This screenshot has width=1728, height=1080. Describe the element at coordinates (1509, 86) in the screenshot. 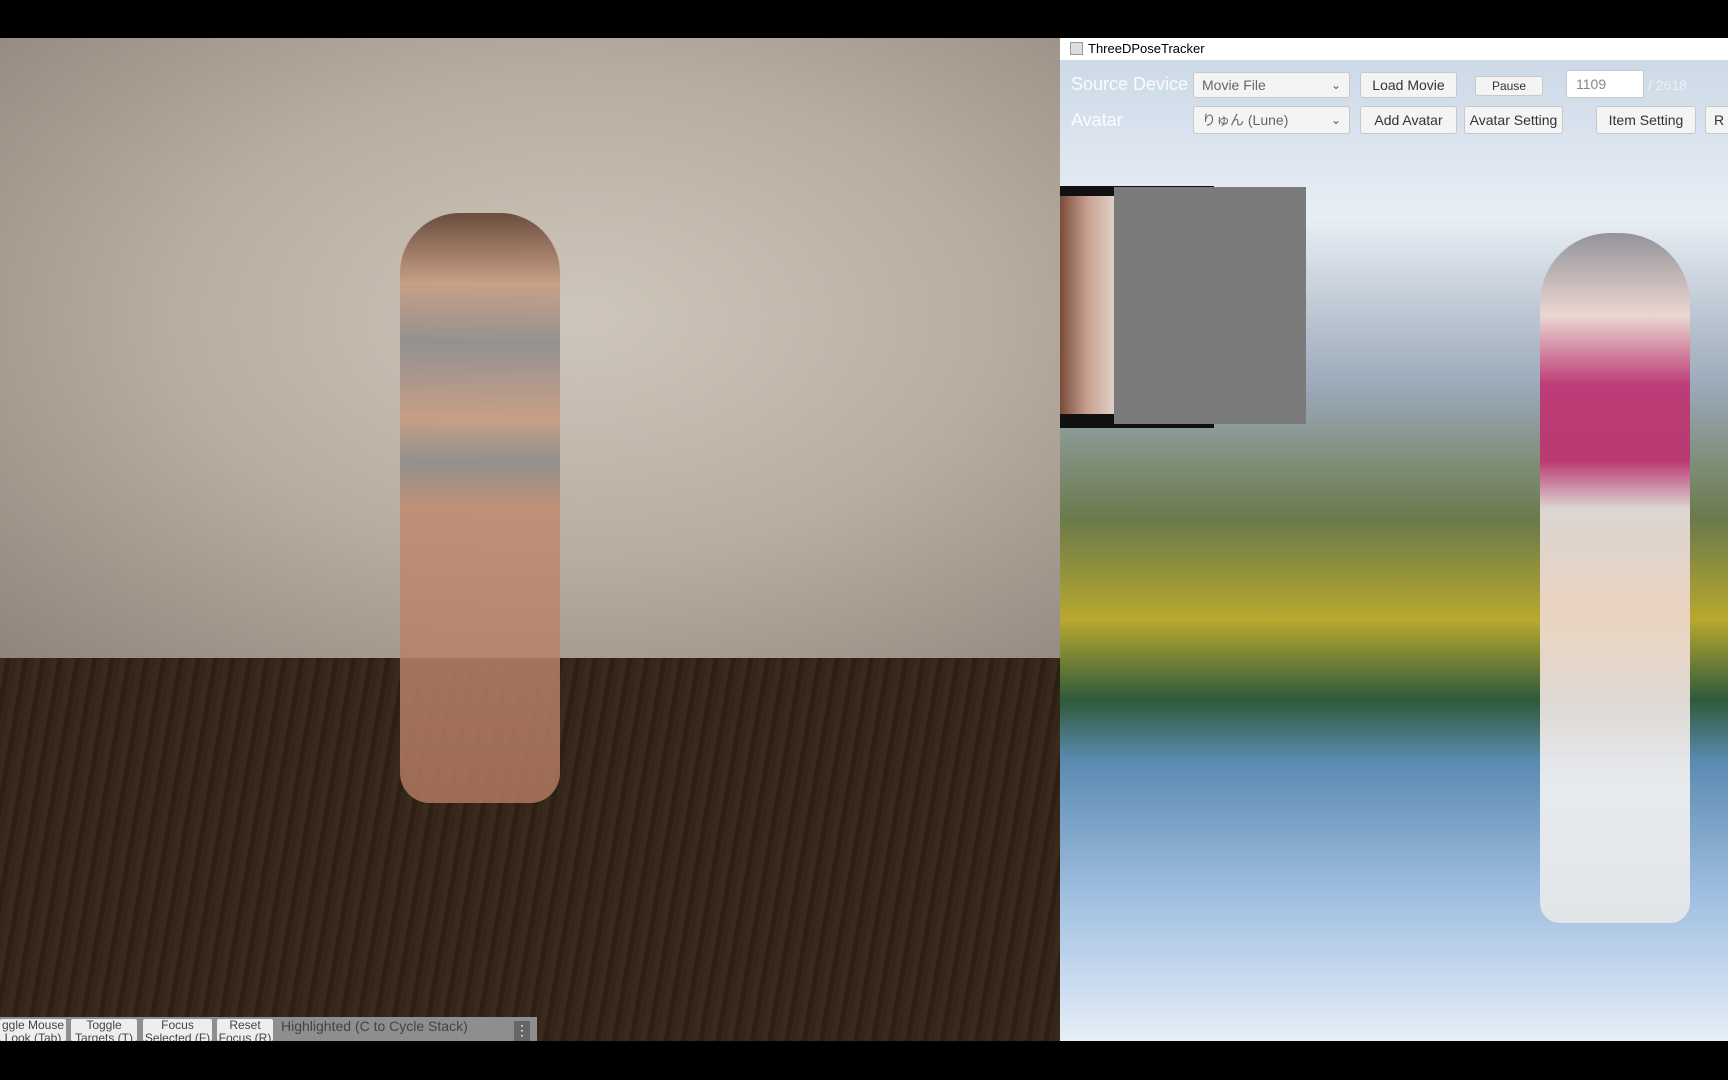

I see `pause-button: Pause` at that location.